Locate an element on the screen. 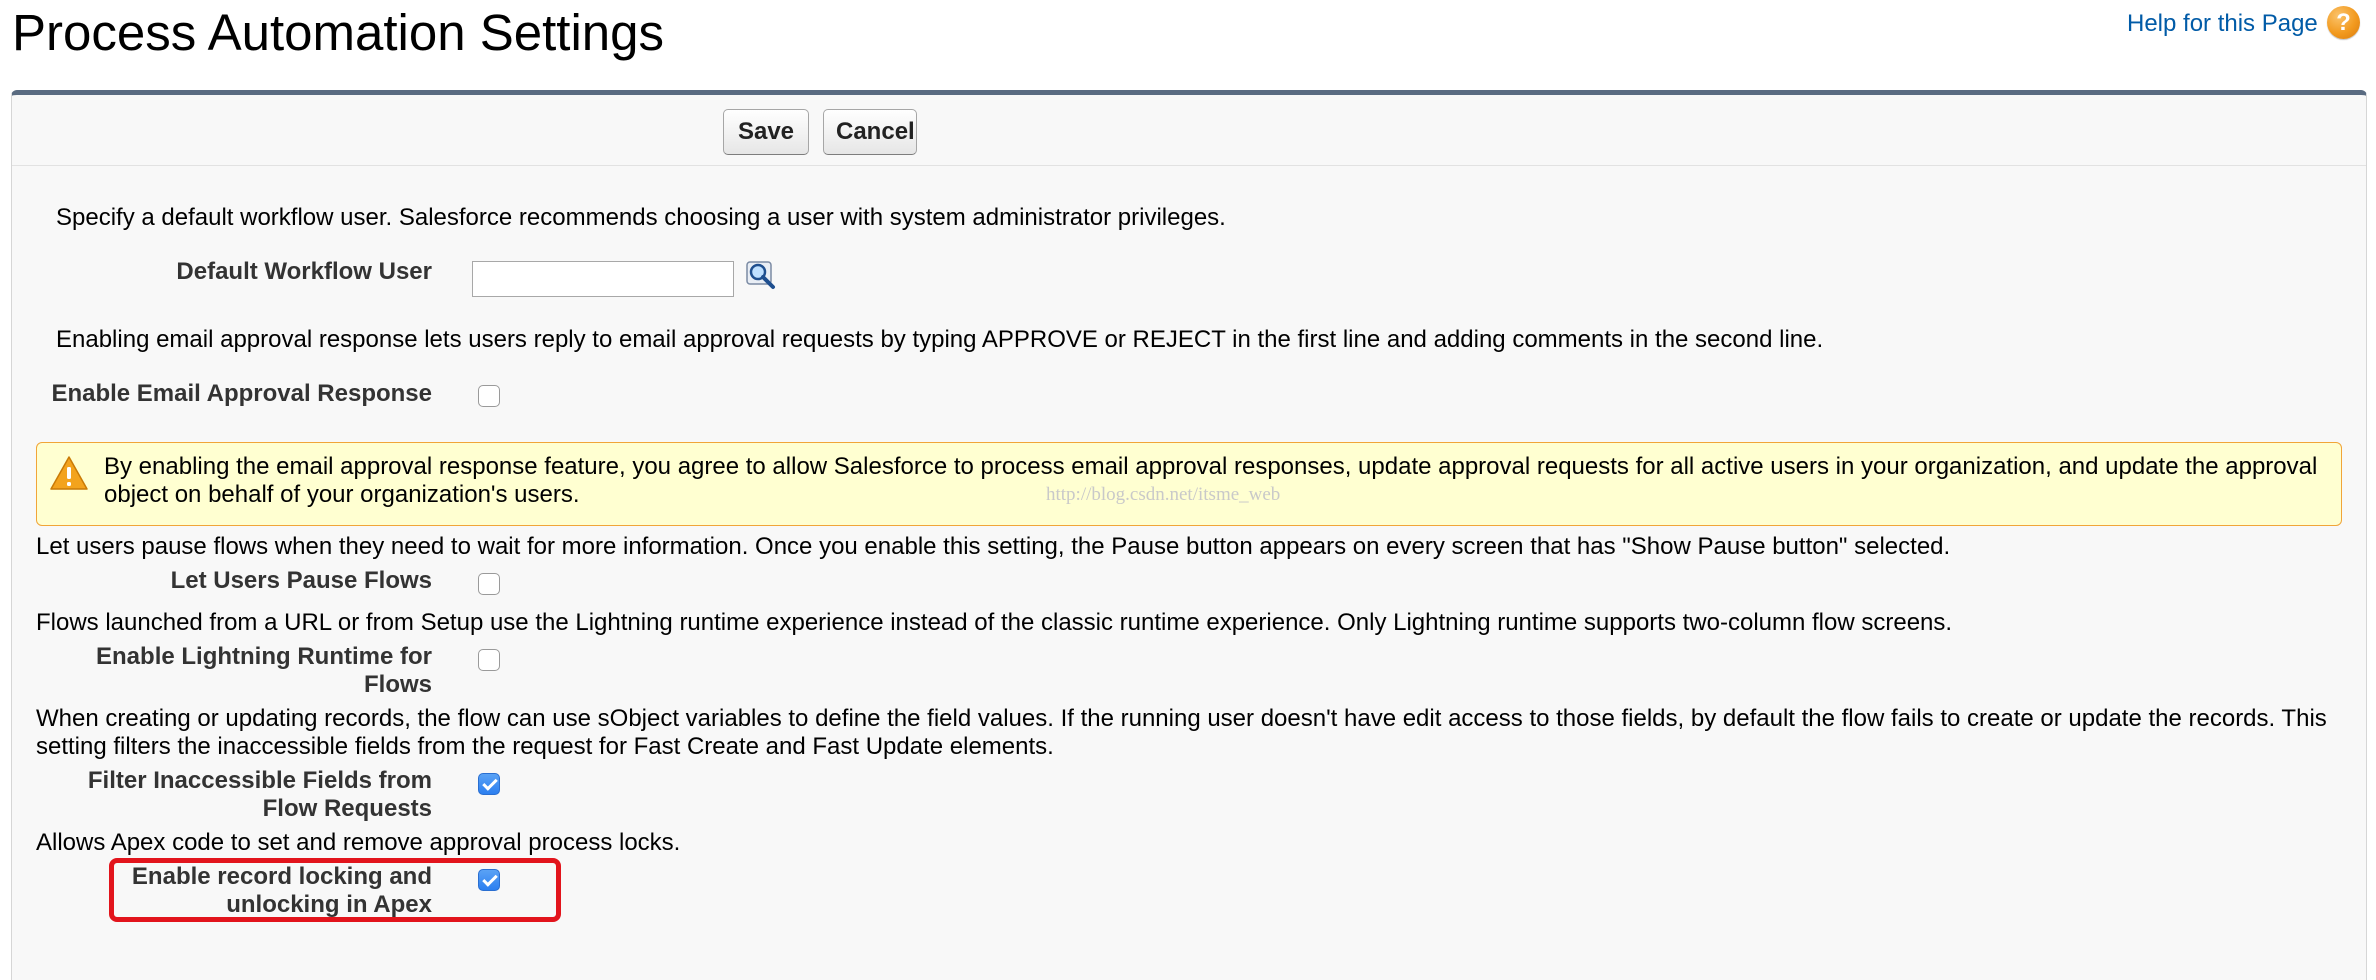 This screenshot has height=980, width=2376. save-button: Save is located at coordinates (766, 132).